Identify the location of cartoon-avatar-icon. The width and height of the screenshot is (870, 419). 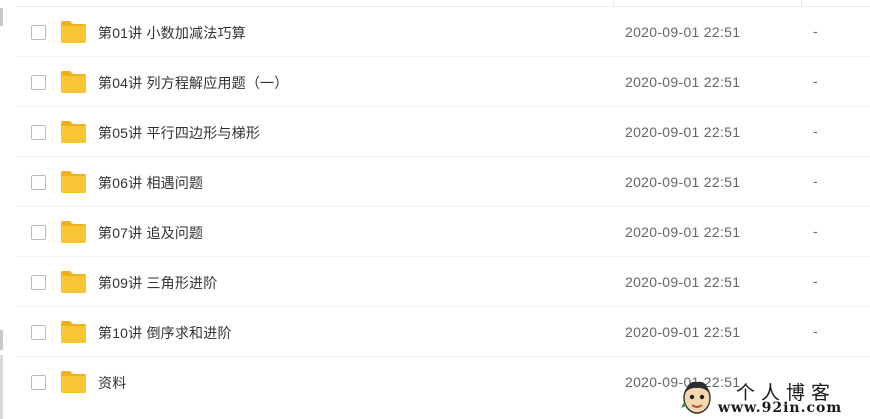
(696, 397).